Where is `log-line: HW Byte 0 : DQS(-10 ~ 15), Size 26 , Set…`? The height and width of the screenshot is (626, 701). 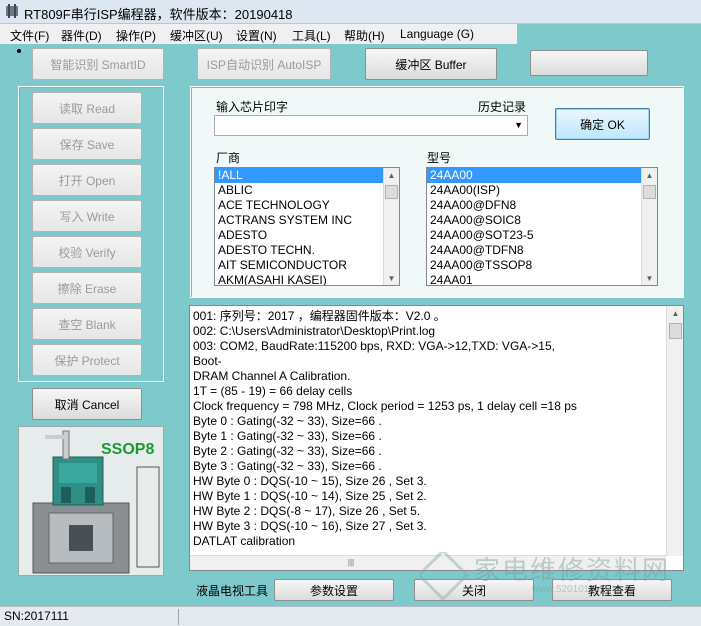
log-line: HW Byte 0 : DQS(-10 ~ 15), Size 26 , Set… is located at coordinates (310, 481).